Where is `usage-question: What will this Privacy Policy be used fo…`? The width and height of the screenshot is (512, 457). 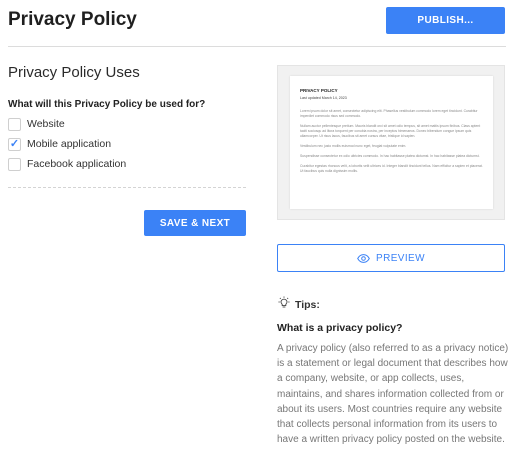 usage-question: What will this Privacy Policy be used fo… is located at coordinates (107, 104).